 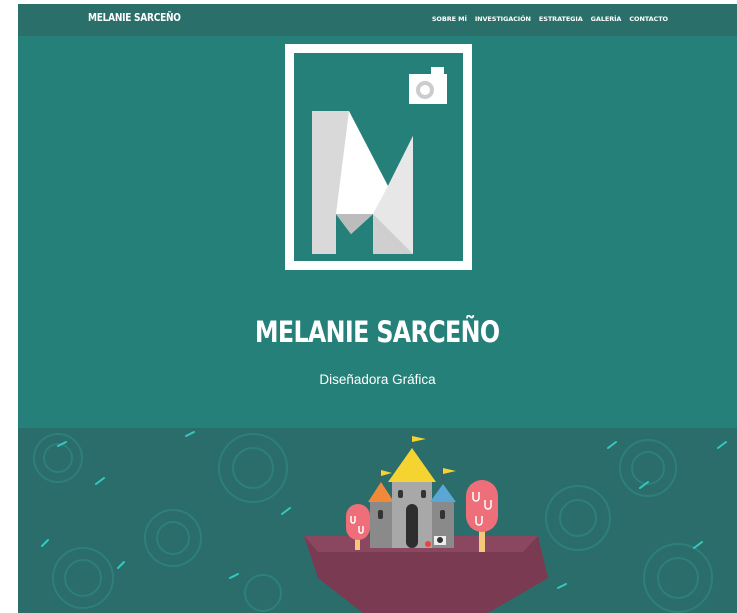 I want to click on brand-link: MELANIE SARCEÑO, so click(x=134, y=18).